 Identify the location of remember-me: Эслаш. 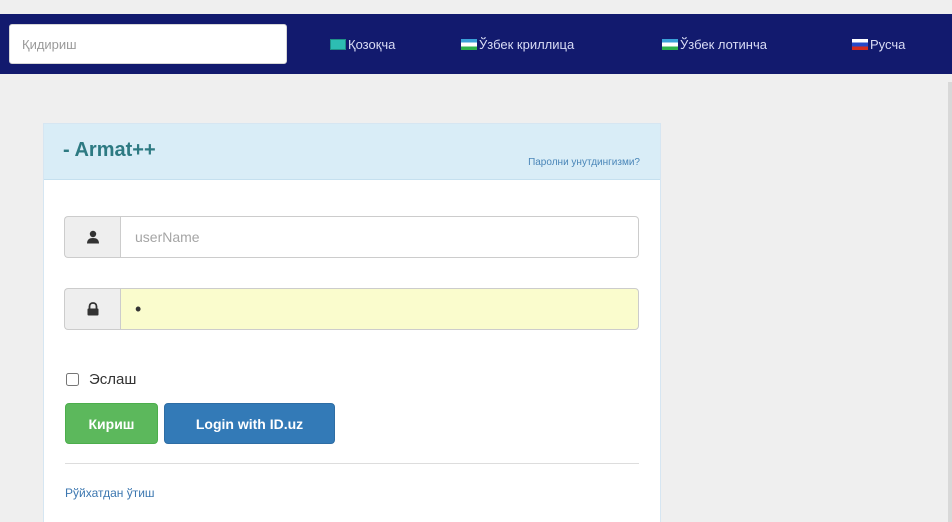
(101, 379).